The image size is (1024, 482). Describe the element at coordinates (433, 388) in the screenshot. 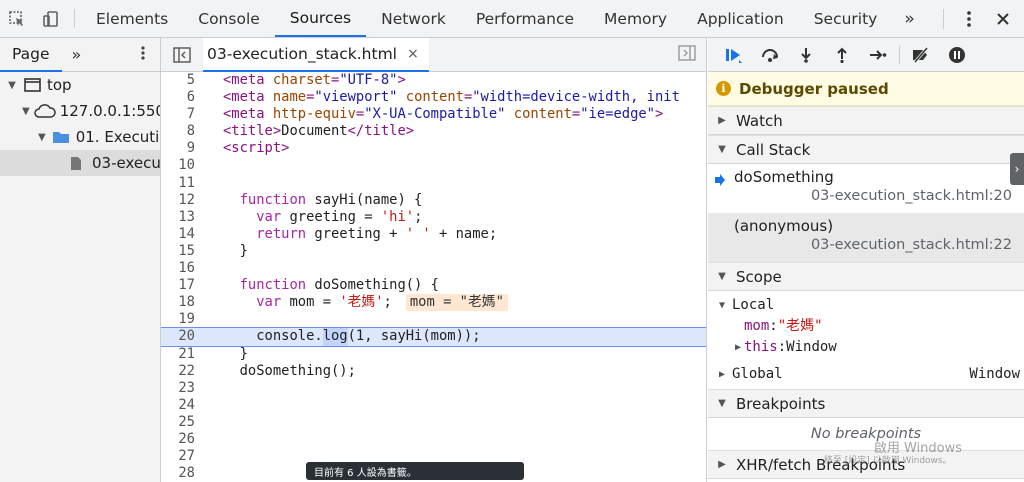

I see `code-line: 23` at that location.